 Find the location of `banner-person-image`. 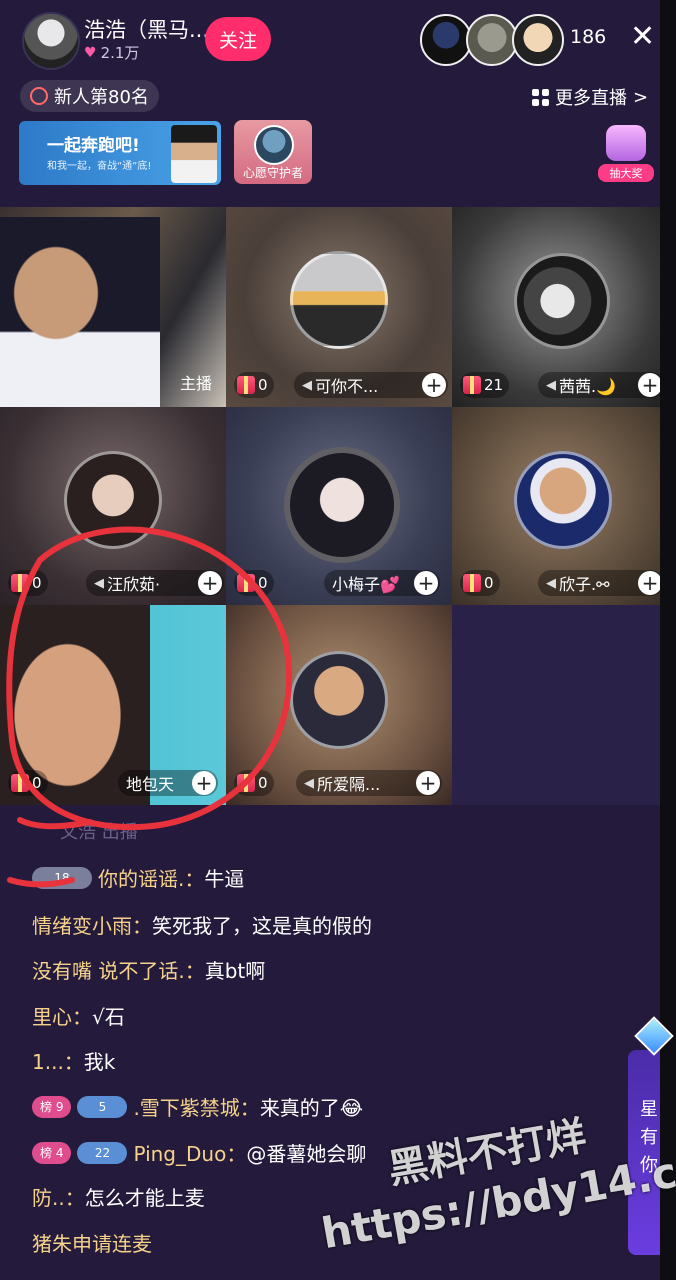

banner-person-image is located at coordinates (194, 154).